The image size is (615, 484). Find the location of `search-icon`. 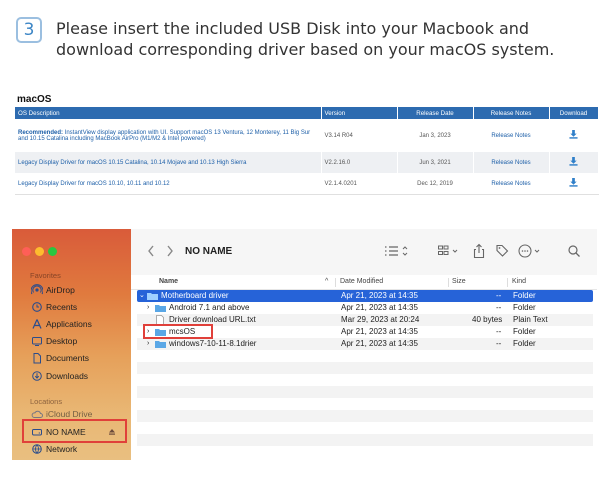

search-icon is located at coordinates (574, 251).